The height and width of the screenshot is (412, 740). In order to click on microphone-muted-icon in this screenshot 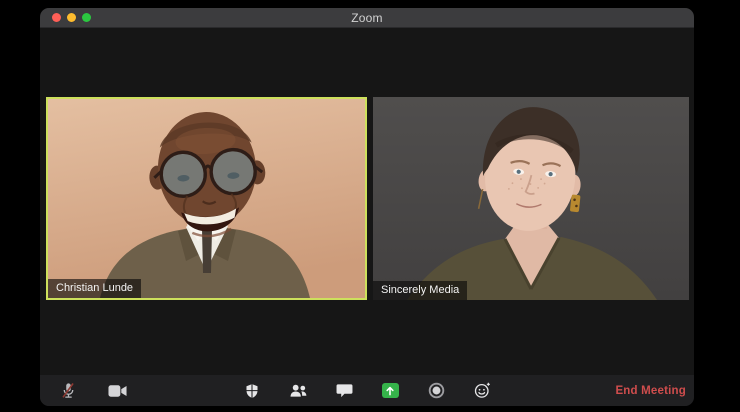, I will do `click(67, 390)`.